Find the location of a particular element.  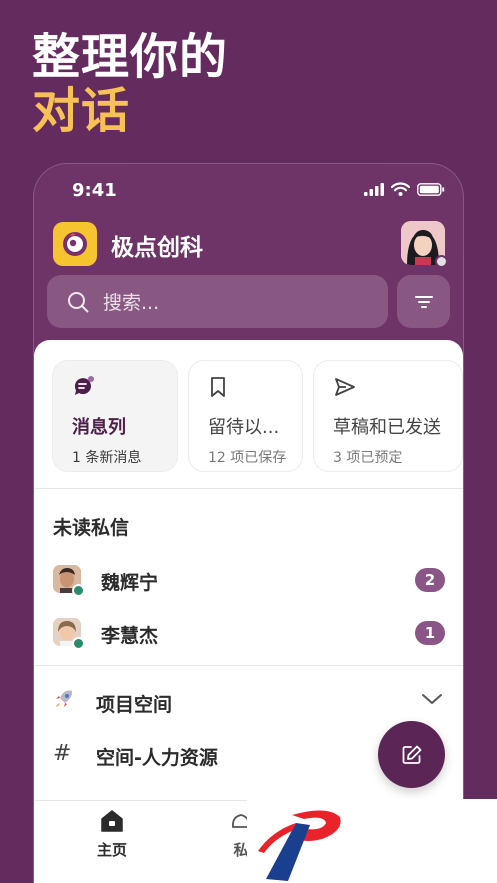

battery-icon is located at coordinates (431, 189).